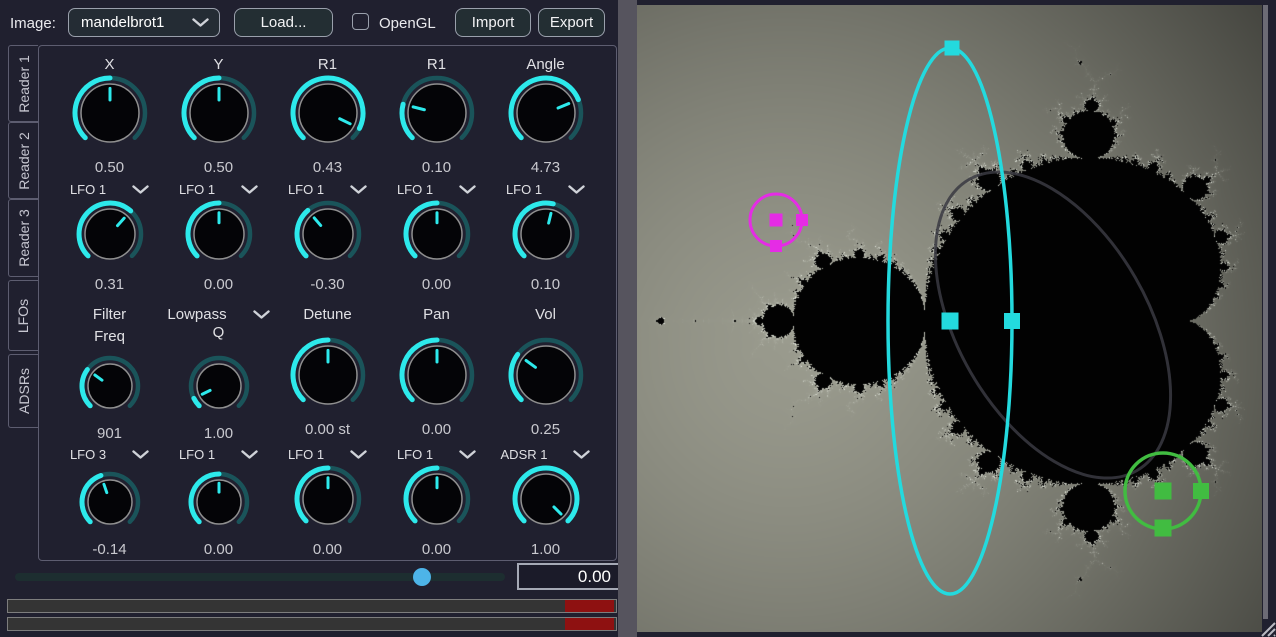 This screenshot has height=637, width=1276. What do you see at coordinates (110, 504) in the screenshot?
I see `knob-filter-freq-mod` at bounding box center [110, 504].